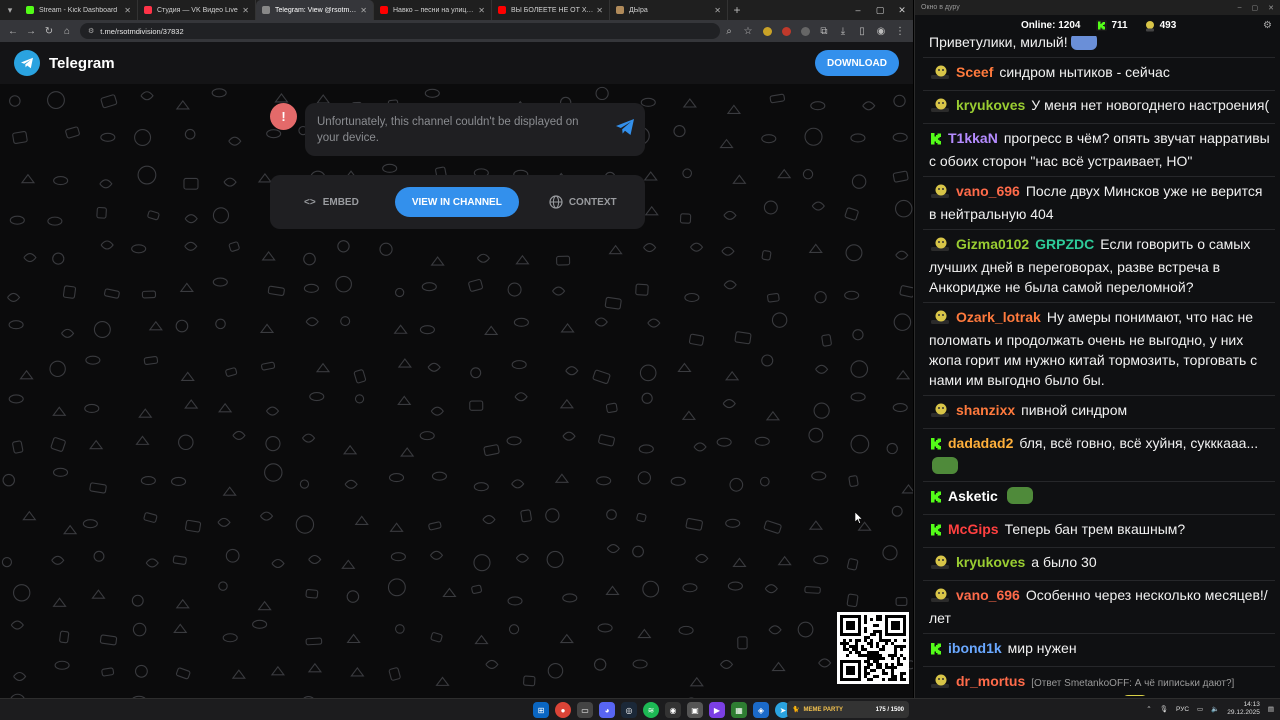 The height and width of the screenshot is (720, 1280). Describe the element at coordinates (79, 10) in the screenshot. I see `browser-tab: Stream - Kick Dashboard ✕` at that location.